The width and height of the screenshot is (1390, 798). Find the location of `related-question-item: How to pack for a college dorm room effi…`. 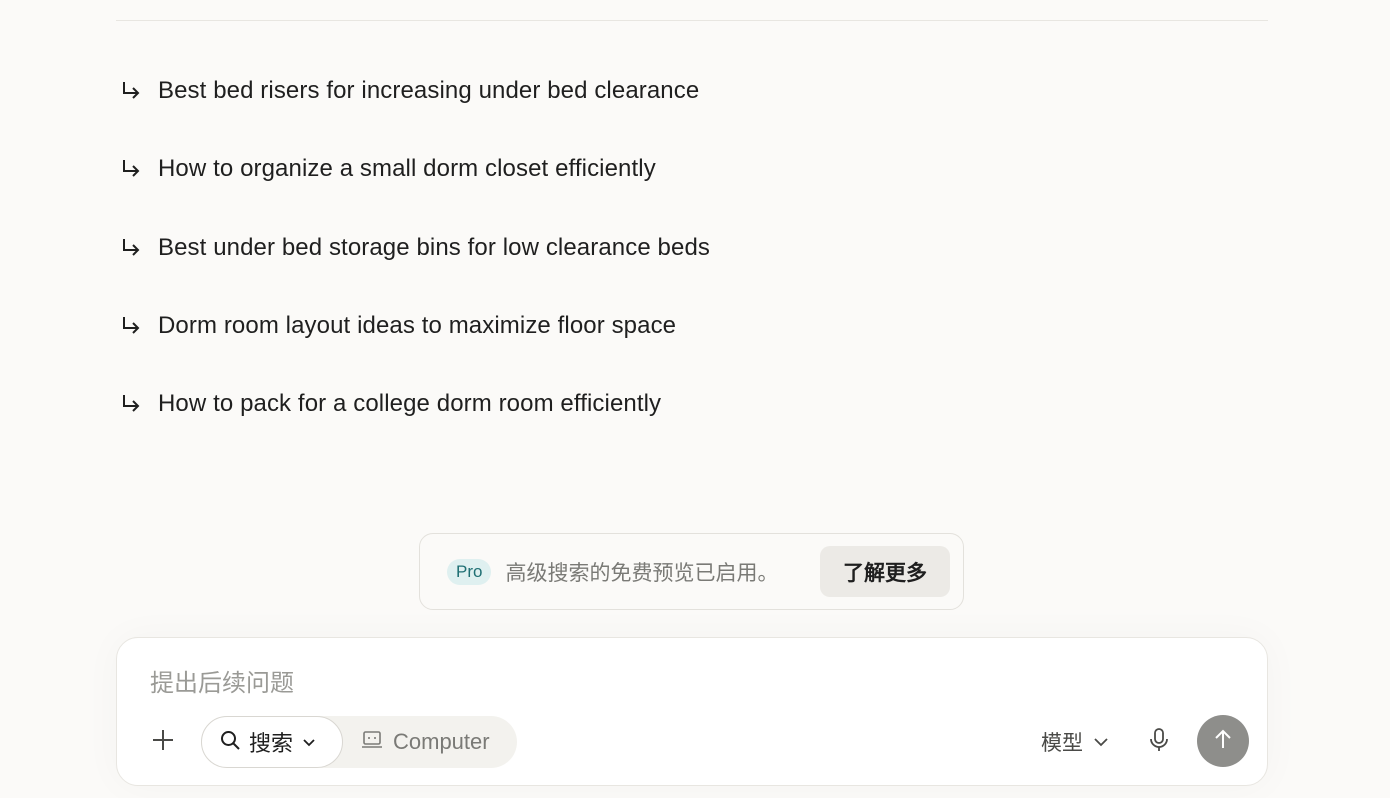

related-question-item: How to pack for a college dorm room effi… is located at coordinates (692, 404).